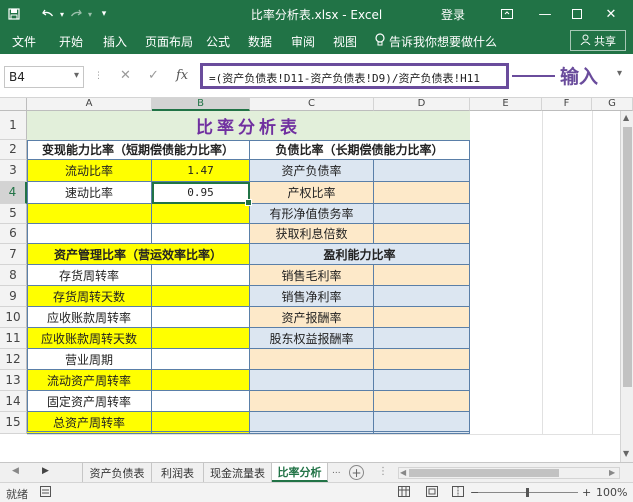 The image size is (633, 502). What do you see at coordinates (13, 296) in the screenshot?
I see `row-header-9: 9` at bounding box center [13, 296].